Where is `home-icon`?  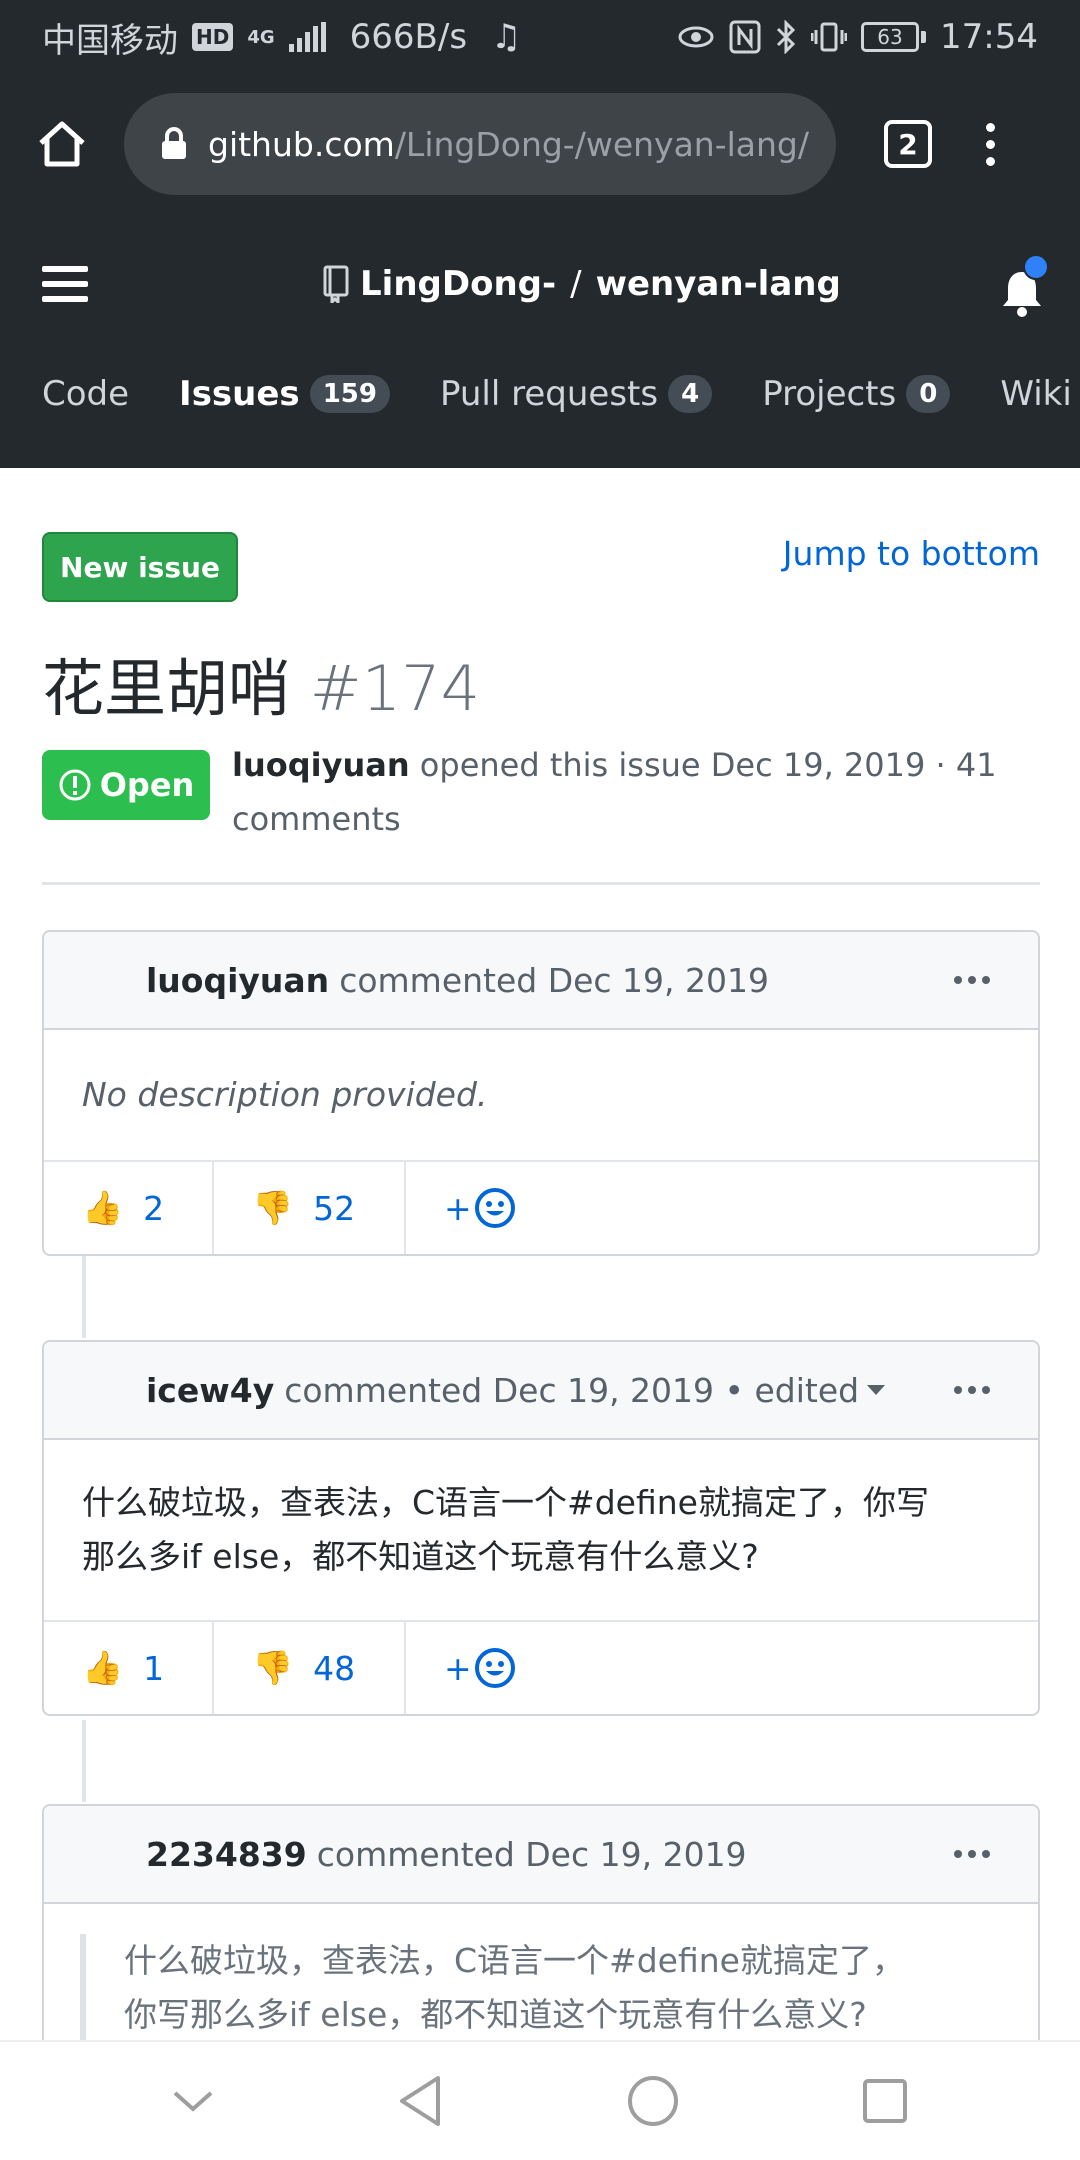
home-icon is located at coordinates (62, 144).